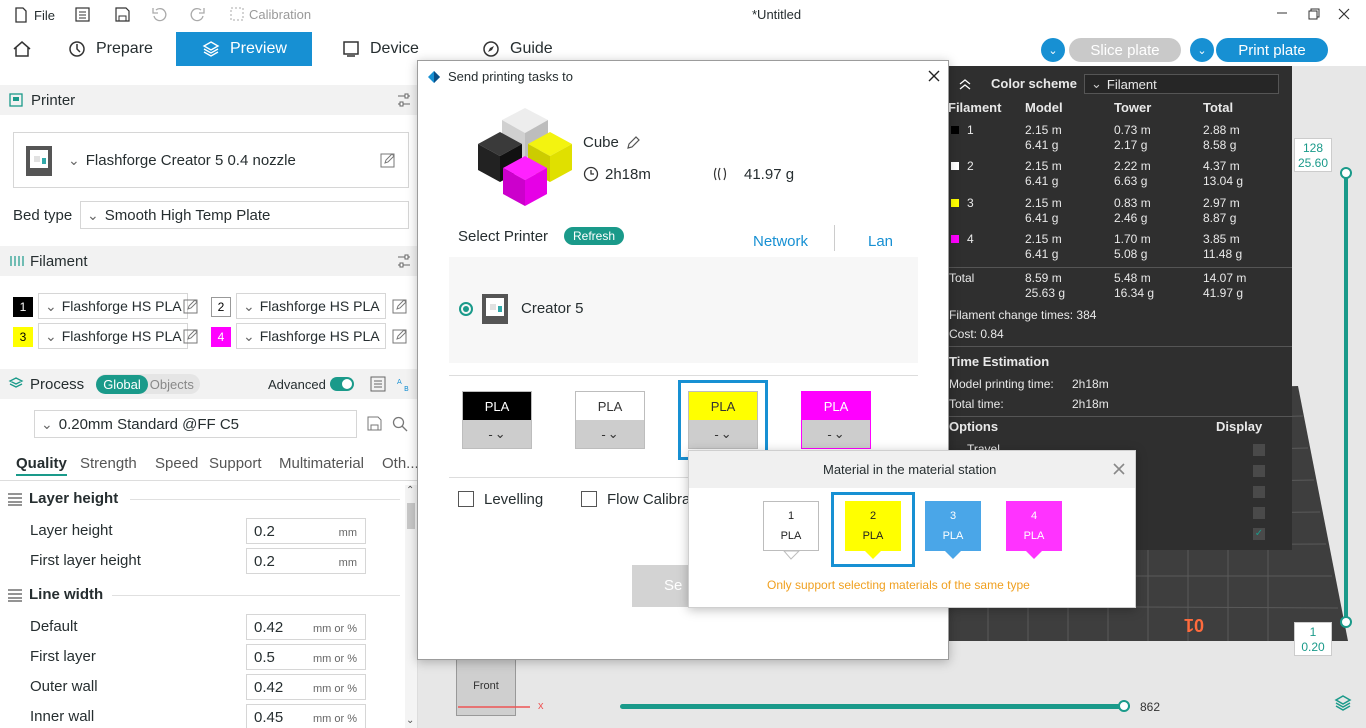 The width and height of the screenshot is (1366, 728). I want to click on material-slot-1: PLA - ⌄, so click(497, 420).